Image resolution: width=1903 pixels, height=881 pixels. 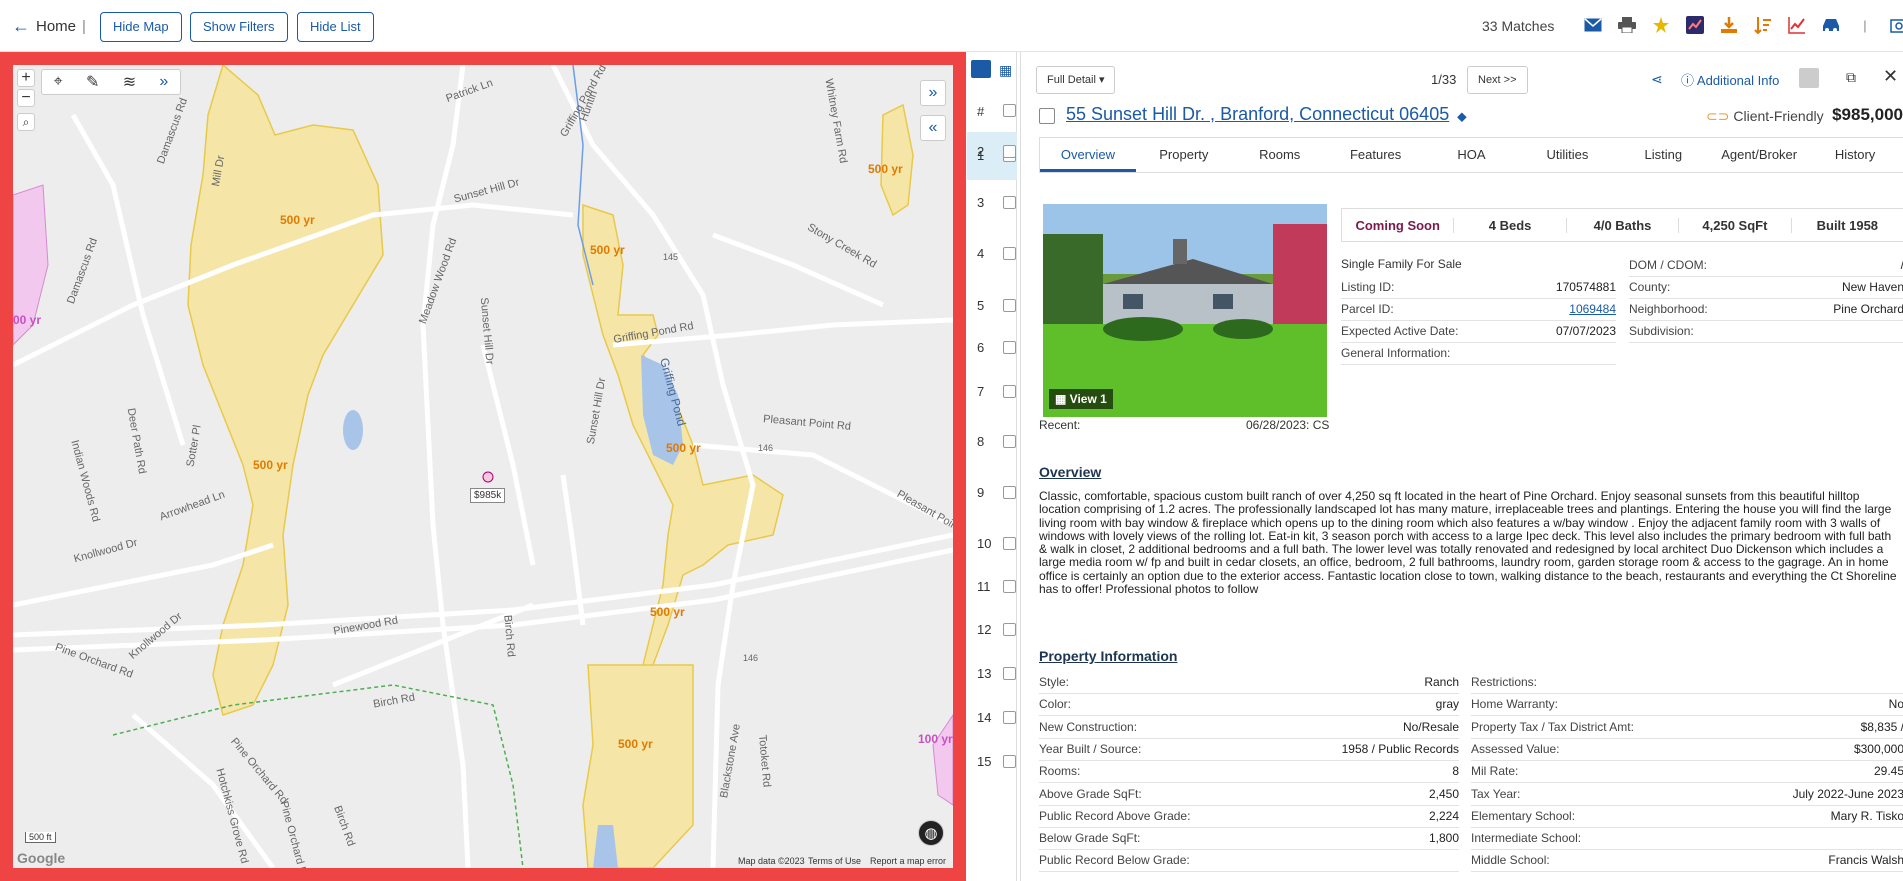 I want to click on additional-info-link: ⓘ Additional Info, so click(x=1730, y=79).